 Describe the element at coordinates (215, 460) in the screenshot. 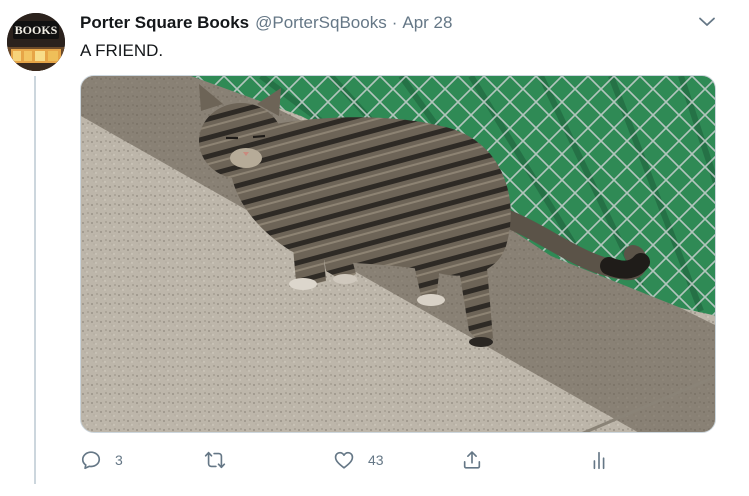

I see `retweet-icon` at that location.